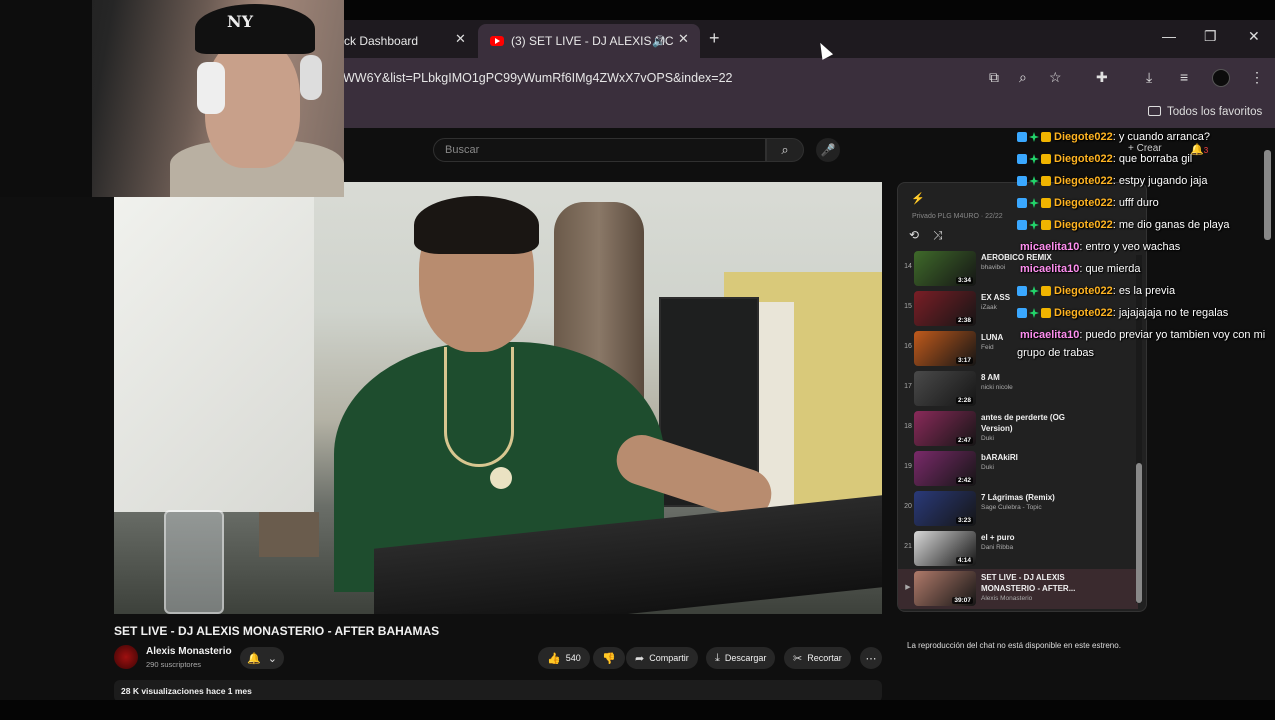 The width and height of the screenshot is (1275, 720). What do you see at coordinates (1055, 77) in the screenshot?
I see `bookmark-star-icon: ☆` at bounding box center [1055, 77].